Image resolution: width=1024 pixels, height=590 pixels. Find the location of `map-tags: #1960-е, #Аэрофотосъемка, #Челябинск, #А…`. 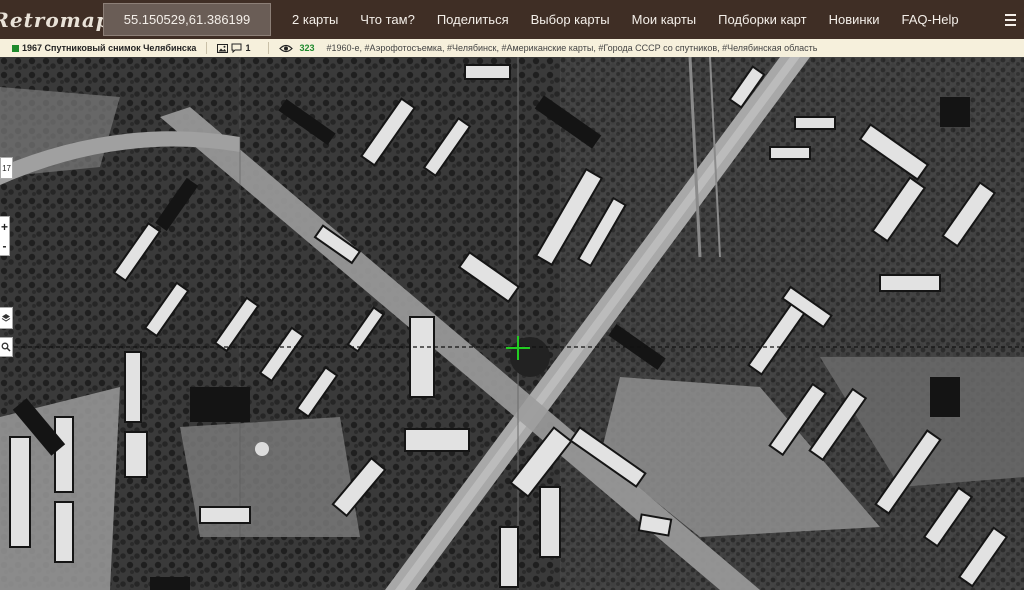

map-tags: #1960-е, #Аэрофотосъемка, #Челябинск, #А… is located at coordinates (572, 48).